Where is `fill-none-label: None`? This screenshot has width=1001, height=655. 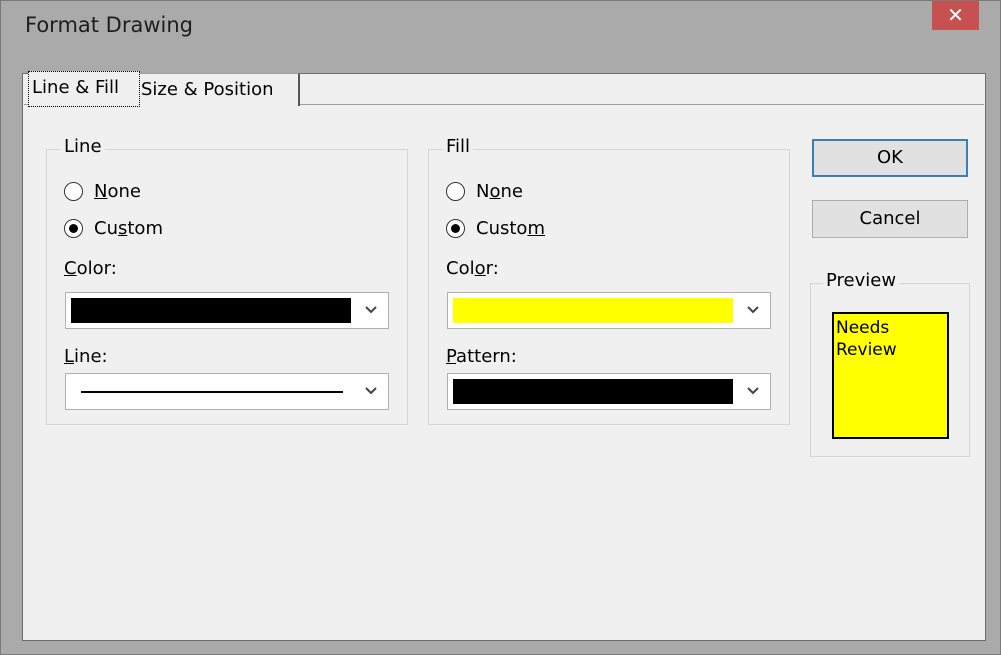
fill-none-label: None is located at coordinates (499, 191).